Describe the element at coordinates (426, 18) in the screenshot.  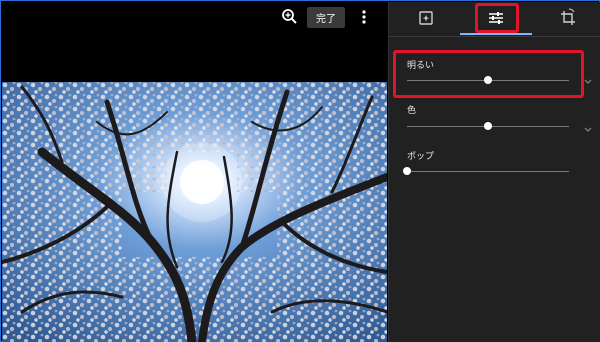
I see `auto-enhance-icon` at that location.